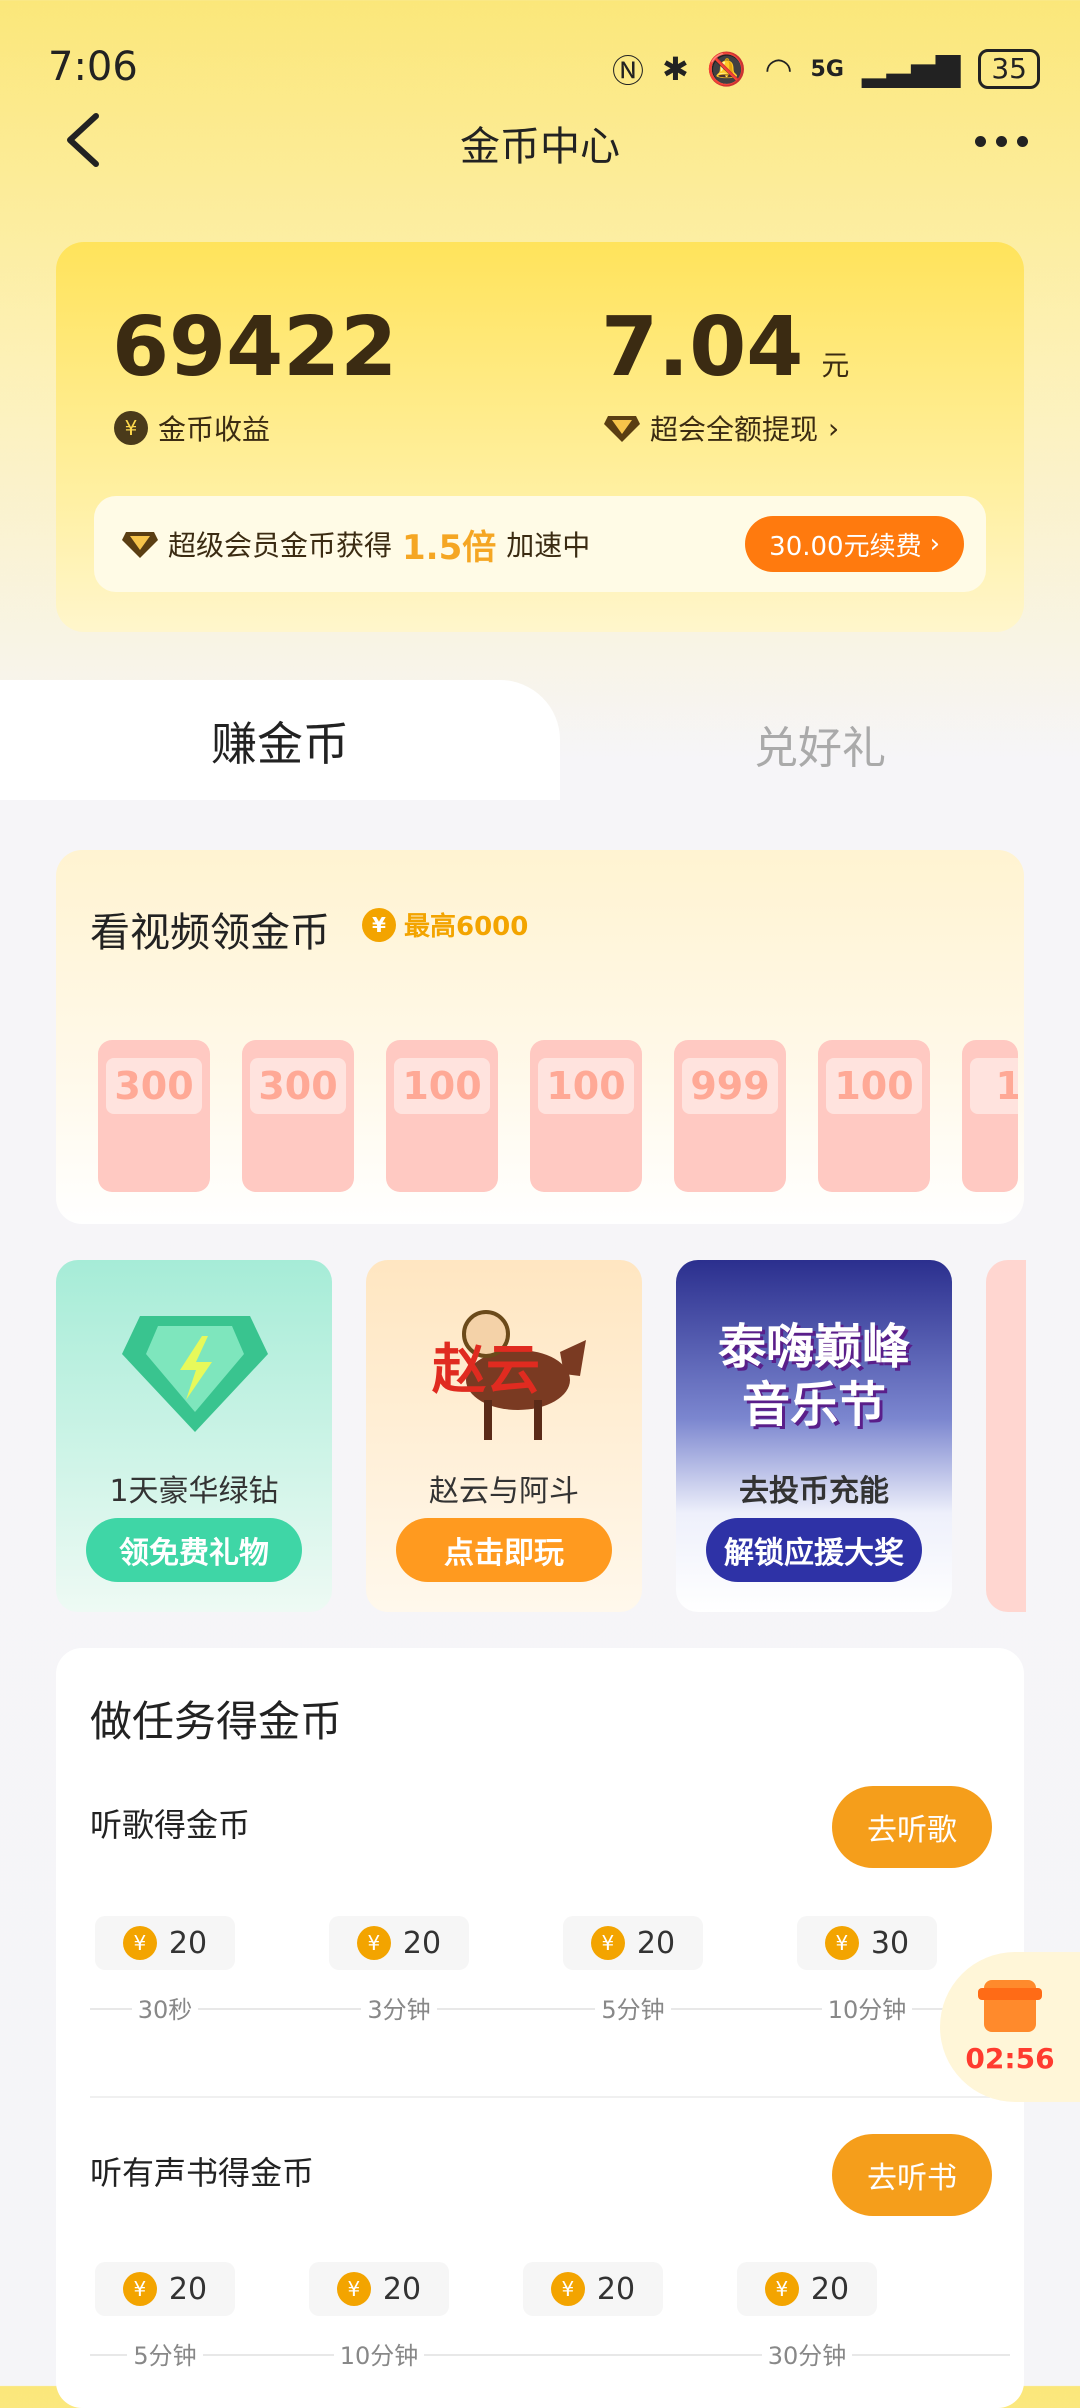 The height and width of the screenshot is (2408, 1080). I want to click on floating-gift-widget: 02:56, so click(1010, 2027).